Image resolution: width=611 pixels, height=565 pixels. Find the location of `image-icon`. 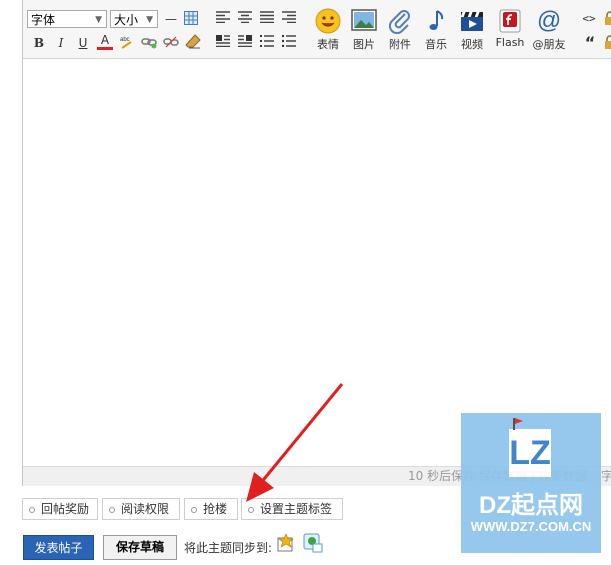

image-icon is located at coordinates (364, 21).